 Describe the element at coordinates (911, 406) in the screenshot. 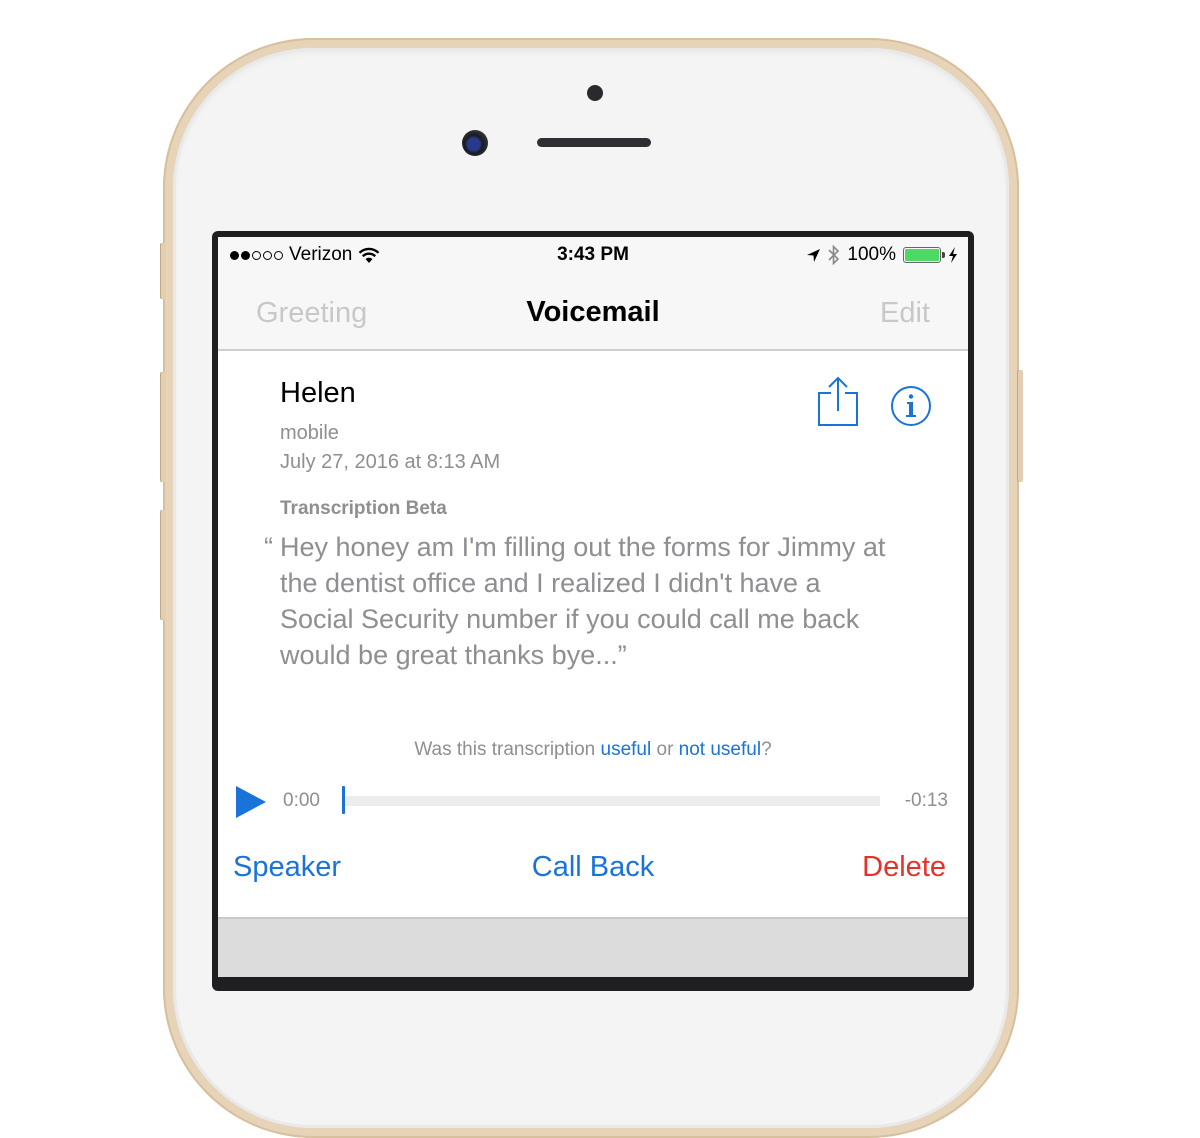

I see `info-icon` at that location.